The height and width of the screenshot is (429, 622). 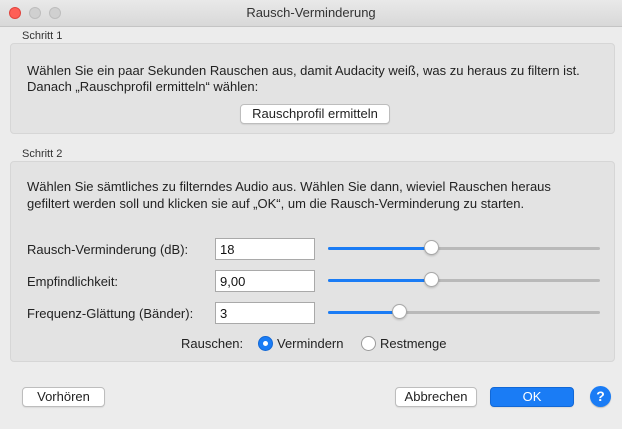 I want to click on get-noise-profile-button: Rauschprofil ermitteln, so click(x=315, y=114).